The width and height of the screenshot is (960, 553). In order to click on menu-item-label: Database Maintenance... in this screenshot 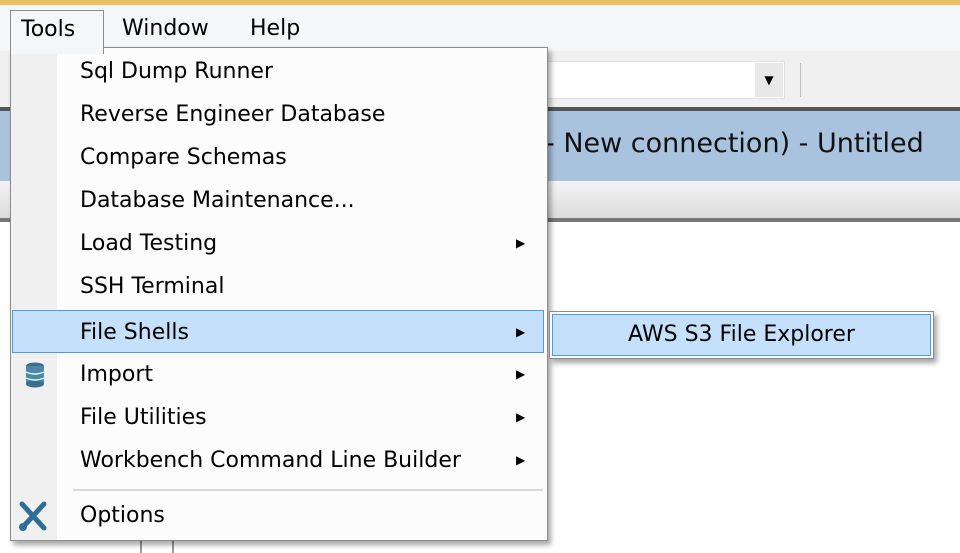, I will do `click(217, 200)`.